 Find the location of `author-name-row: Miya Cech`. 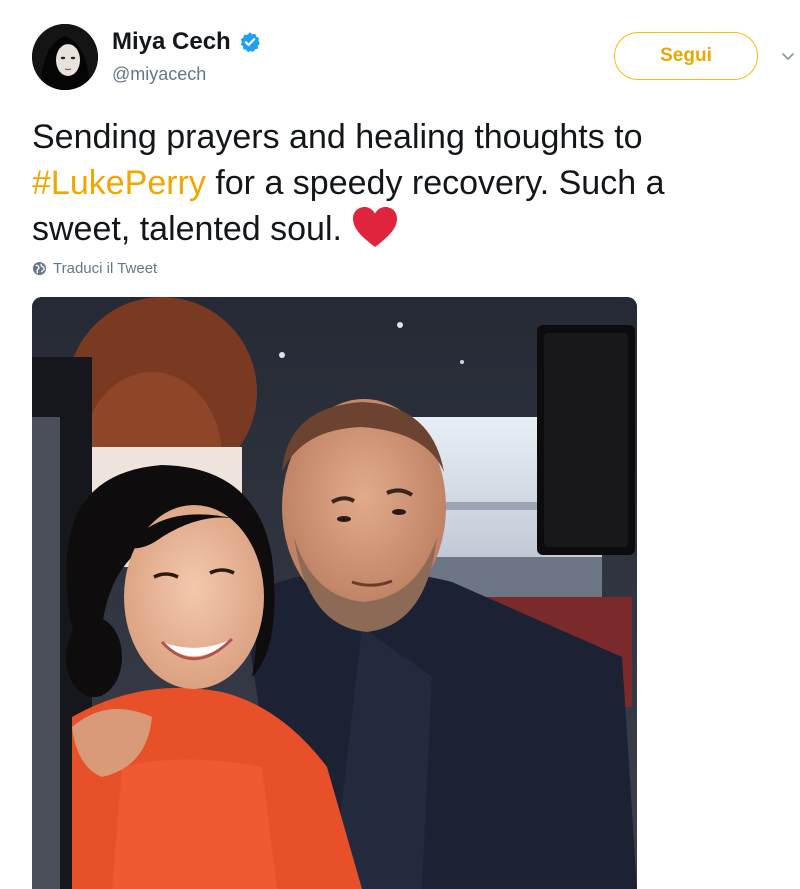

author-name-row: Miya Cech is located at coordinates (186, 42).